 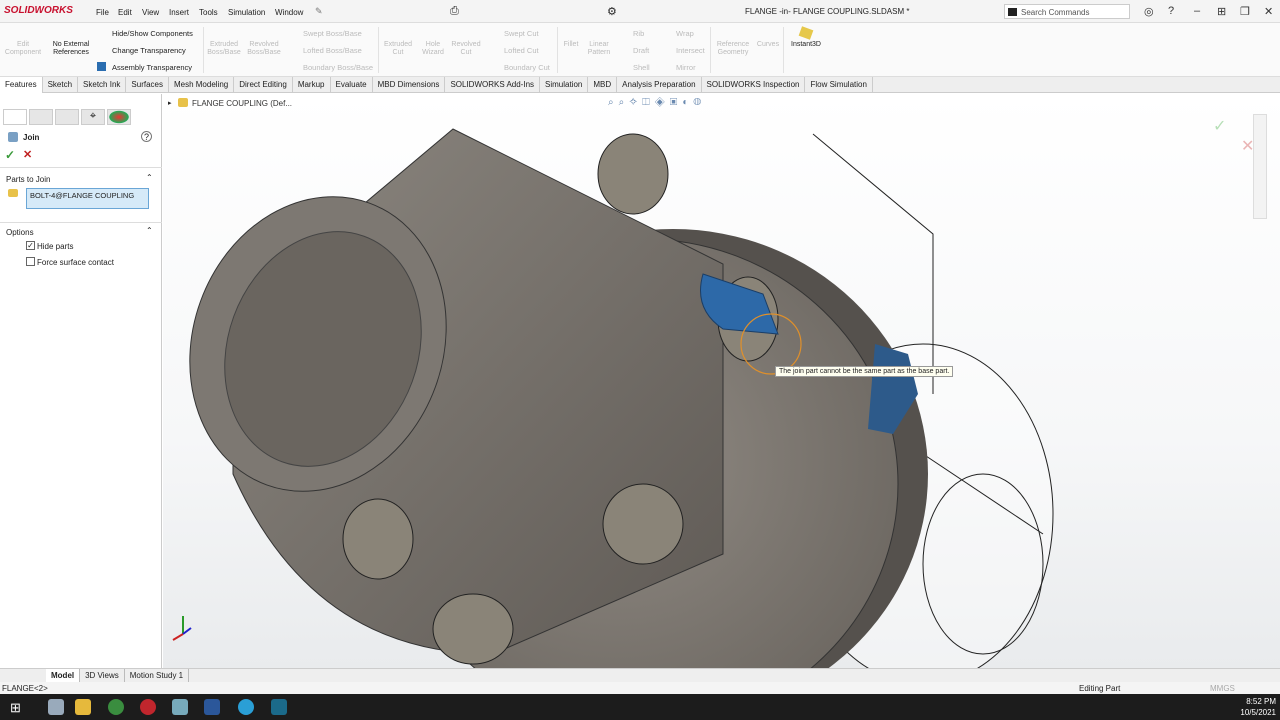 What do you see at coordinates (102, 12) in the screenshot?
I see `menu-file: File` at bounding box center [102, 12].